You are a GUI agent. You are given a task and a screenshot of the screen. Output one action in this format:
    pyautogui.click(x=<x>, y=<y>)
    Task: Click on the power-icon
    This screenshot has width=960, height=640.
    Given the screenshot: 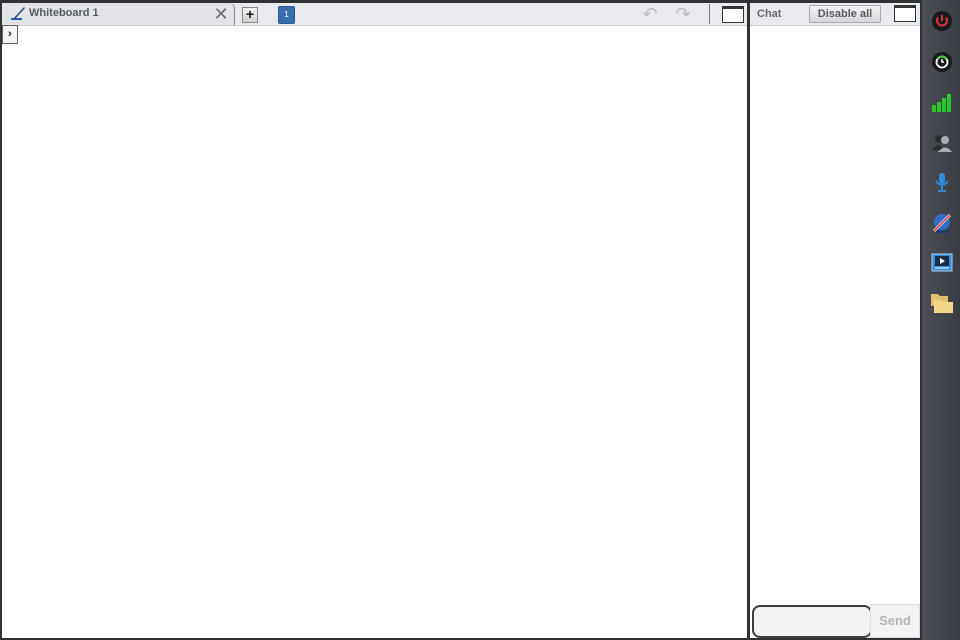 What is the action you would take?
    pyautogui.click(x=942, y=21)
    